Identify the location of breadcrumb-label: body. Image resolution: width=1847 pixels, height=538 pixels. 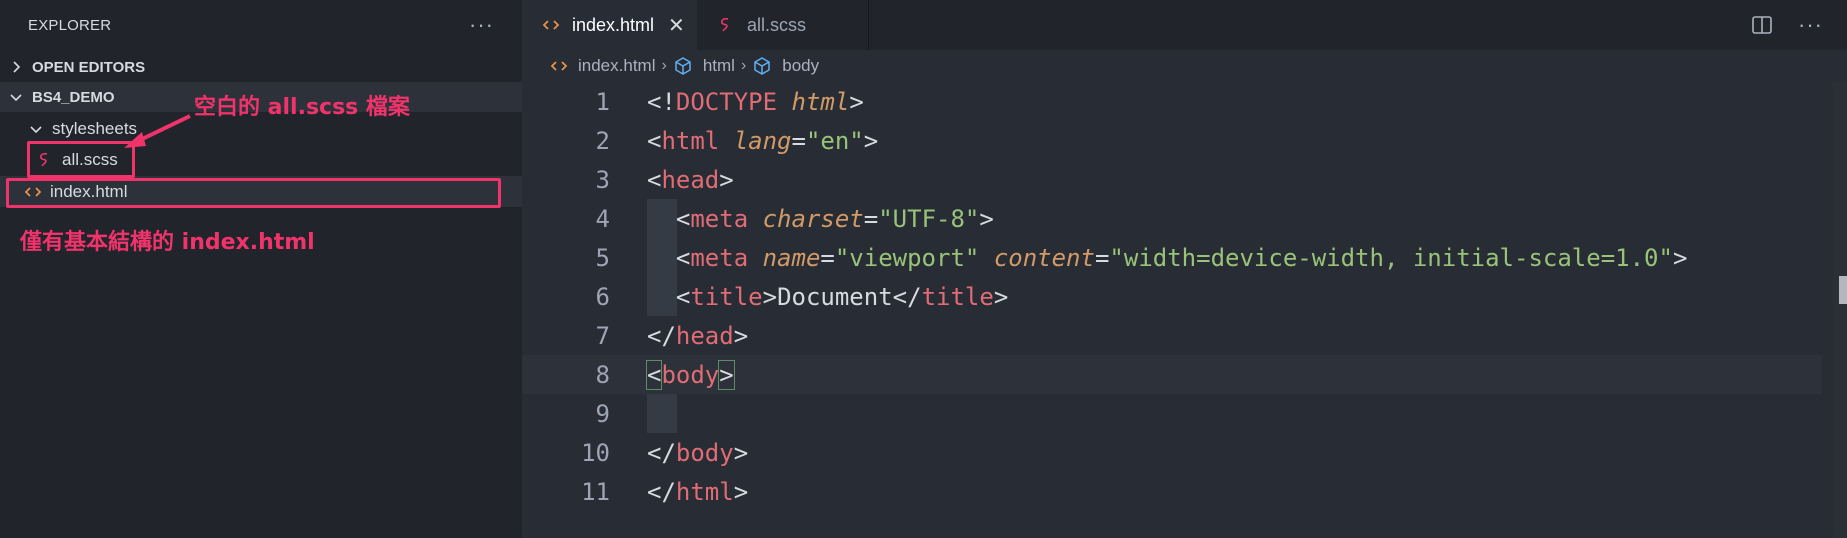
(801, 65).